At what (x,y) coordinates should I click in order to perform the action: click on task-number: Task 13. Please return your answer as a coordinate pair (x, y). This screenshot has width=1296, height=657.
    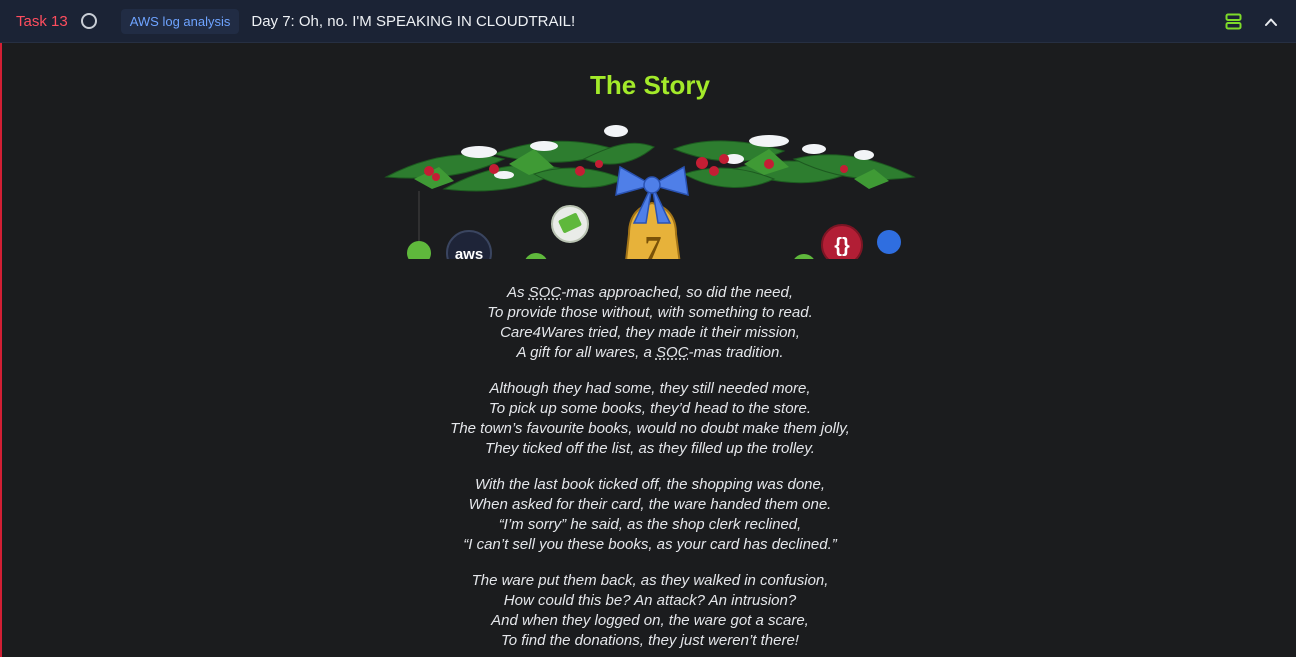
    Looking at the image, I should click on (42, 21).